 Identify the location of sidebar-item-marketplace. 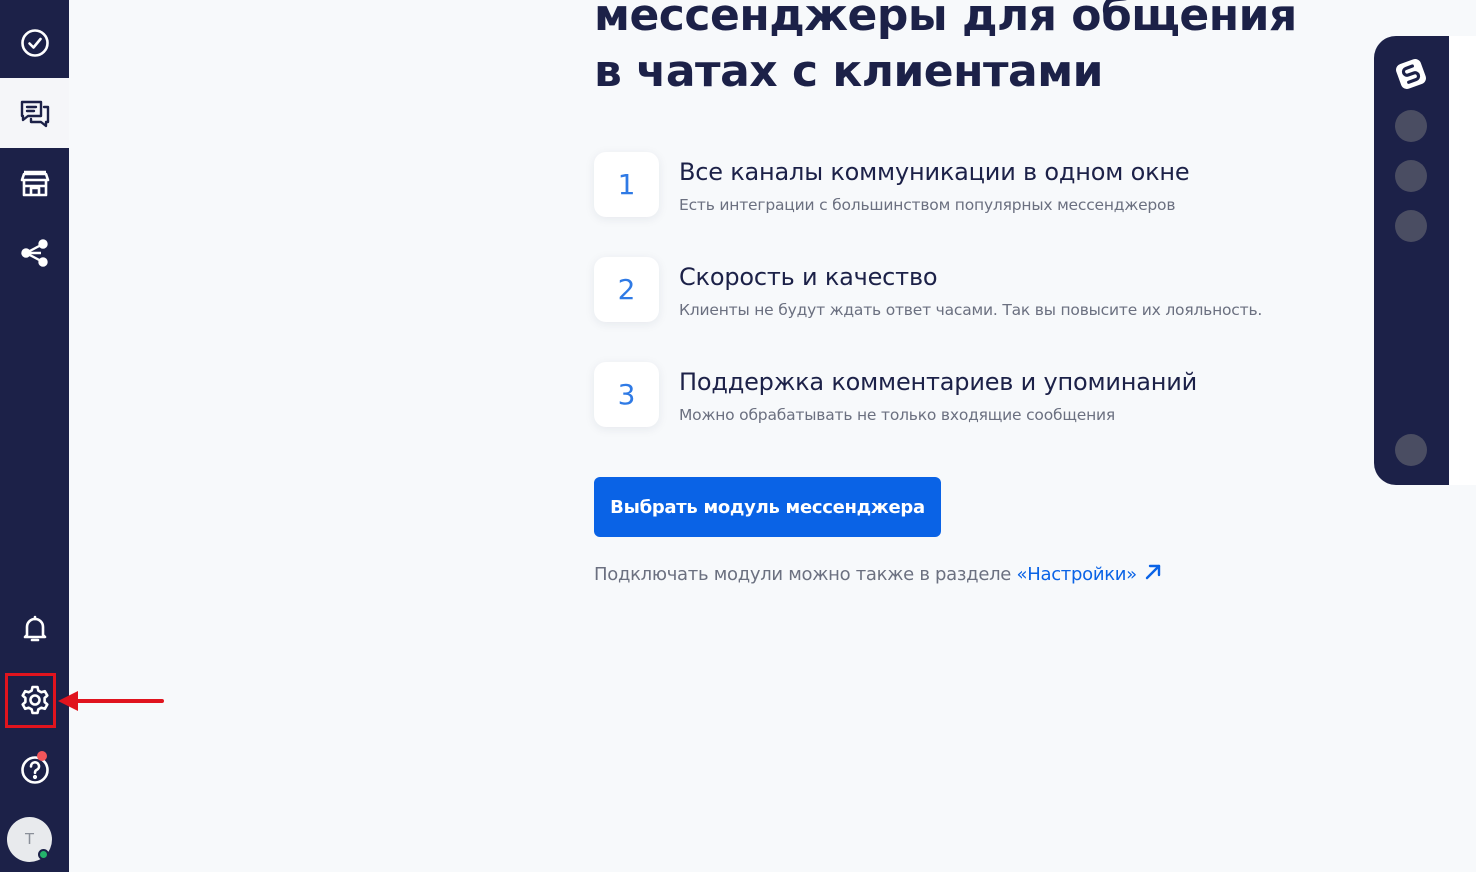
(34, 183).